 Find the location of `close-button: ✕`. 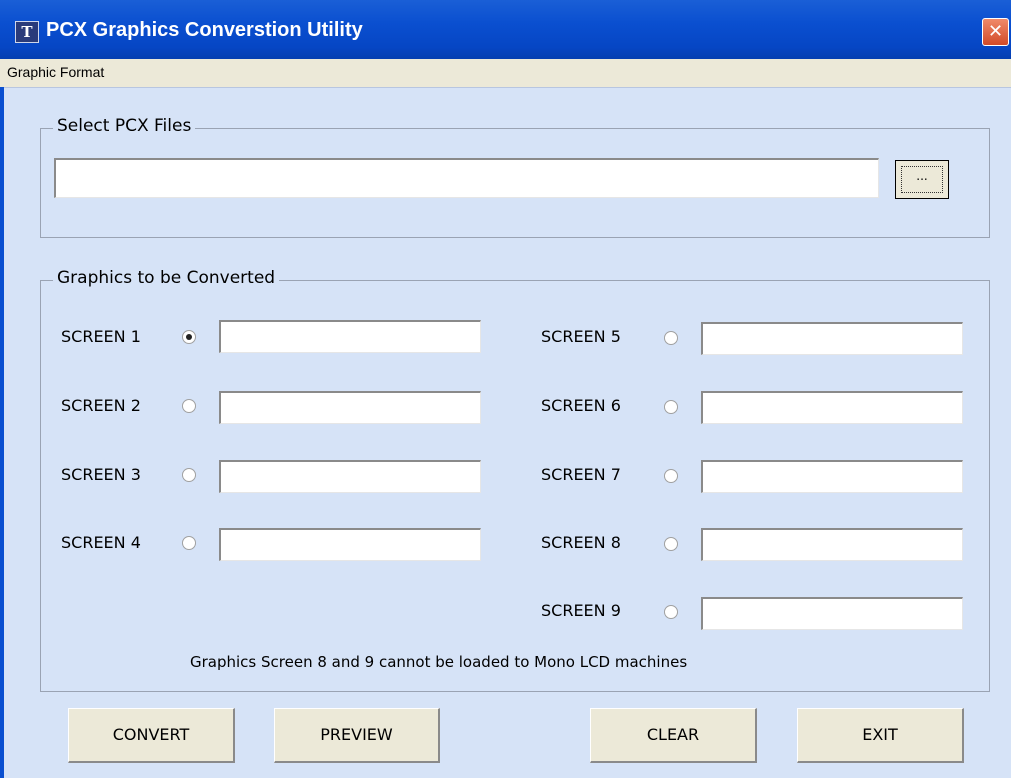

close-button: ✕ is located at coordinates (995, 32).